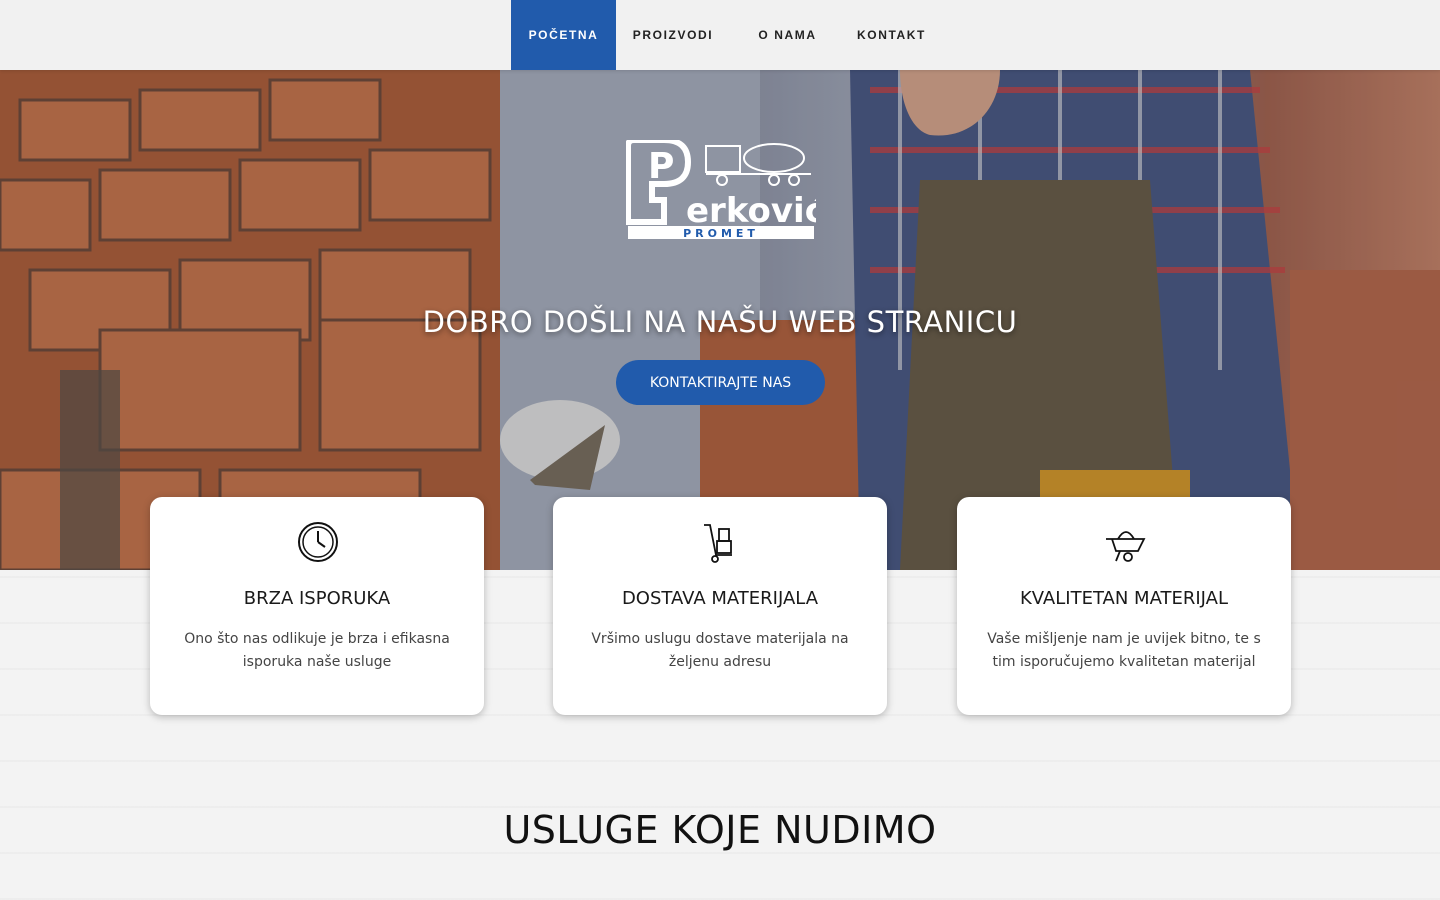 This screenshot has width=1440, height=900. What do you see at coordinates (721, 233) in the screenshot?
I see `svg-text: PROMET` at bounding box center [721, 233].